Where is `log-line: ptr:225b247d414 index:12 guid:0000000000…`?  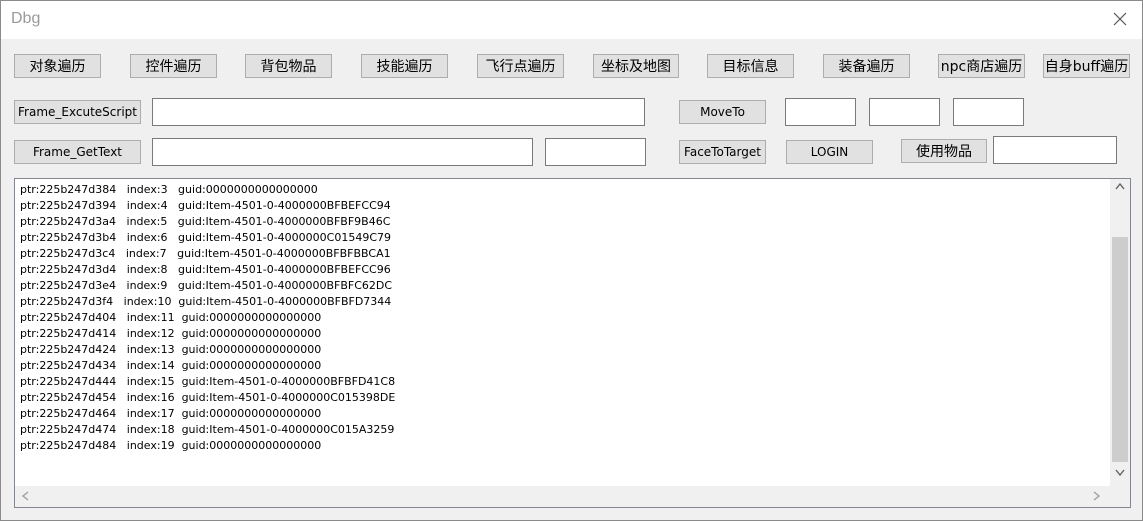 log-line: ptr:225b247d414 index:12 guid:0000000000… is located at coordinates (171, 333).